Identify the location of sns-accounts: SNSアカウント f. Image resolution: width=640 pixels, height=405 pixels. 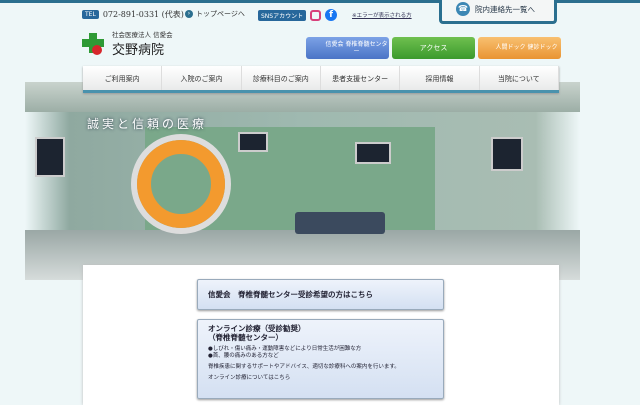
(298, 15).